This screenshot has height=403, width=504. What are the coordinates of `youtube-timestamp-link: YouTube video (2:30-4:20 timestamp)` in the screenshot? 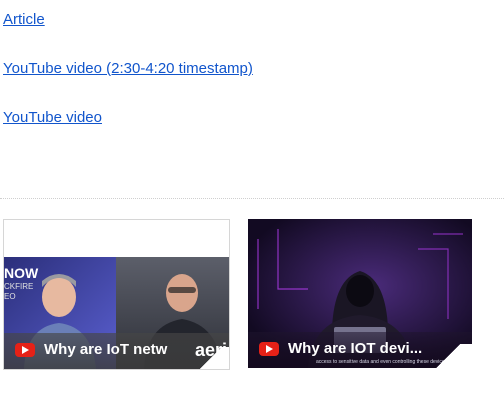 It's located at (128, 69).